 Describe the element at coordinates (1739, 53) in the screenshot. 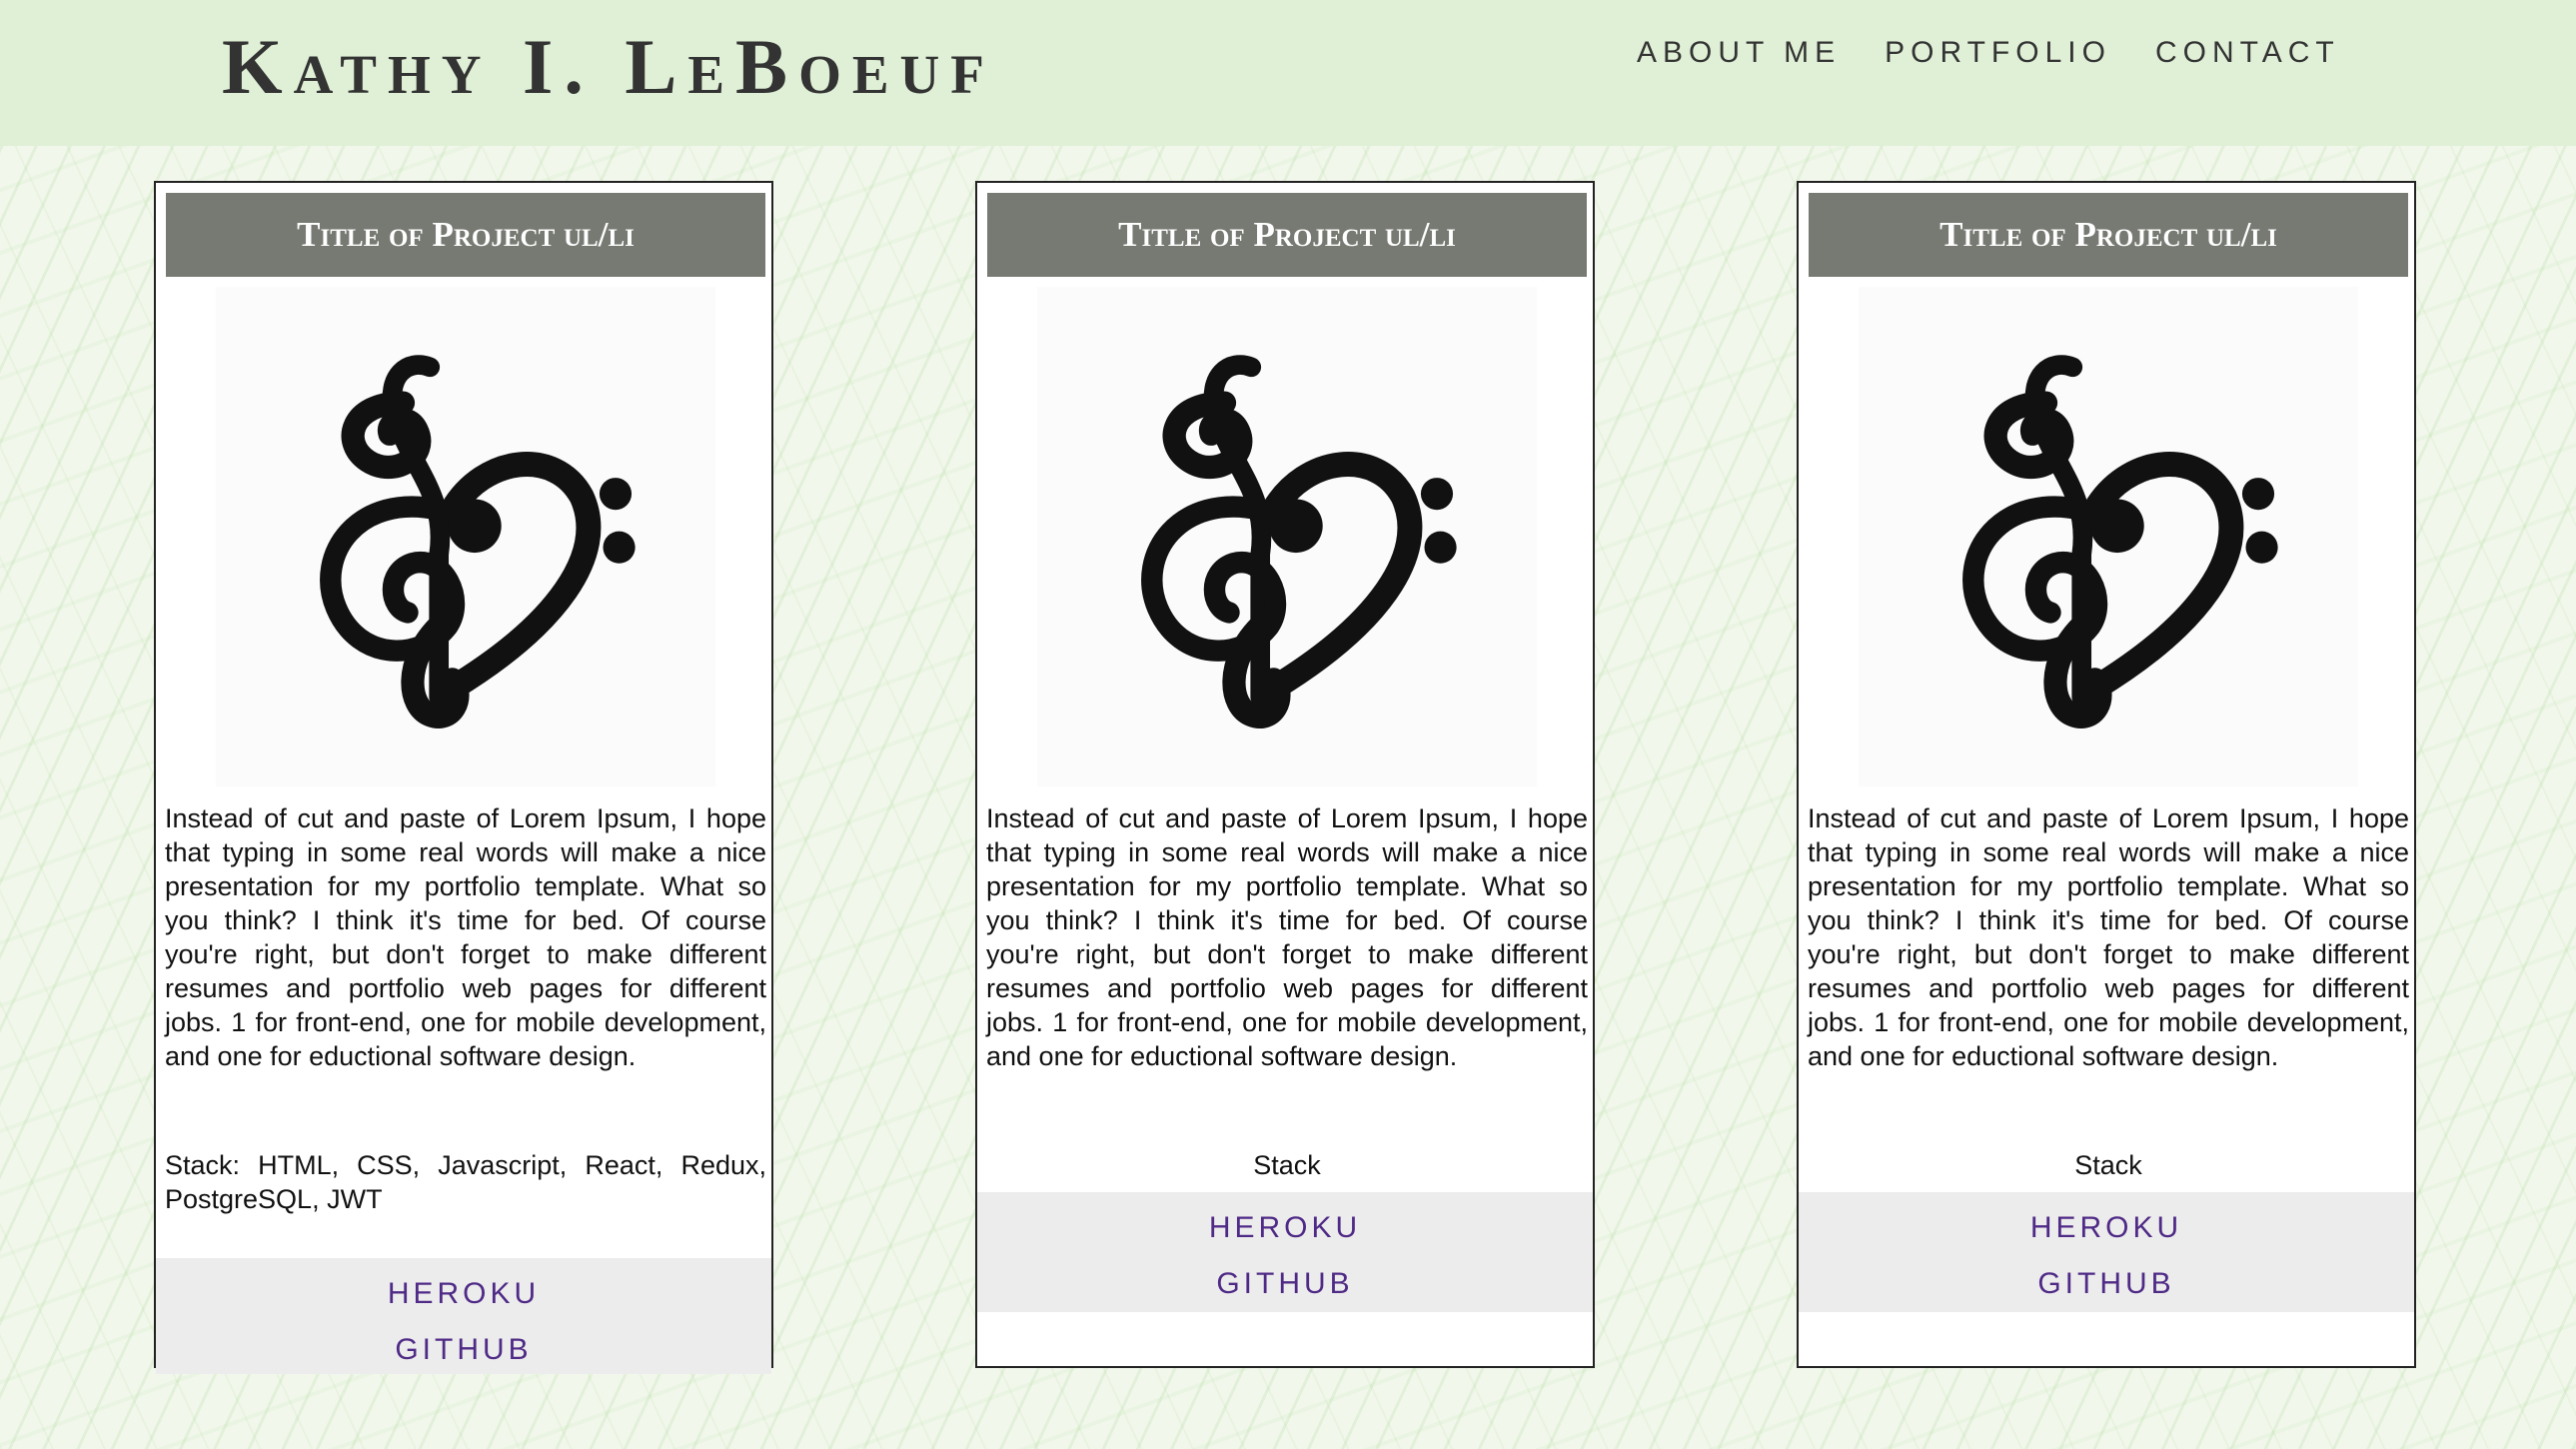

I see `nav-about-me: About Me` at that location.